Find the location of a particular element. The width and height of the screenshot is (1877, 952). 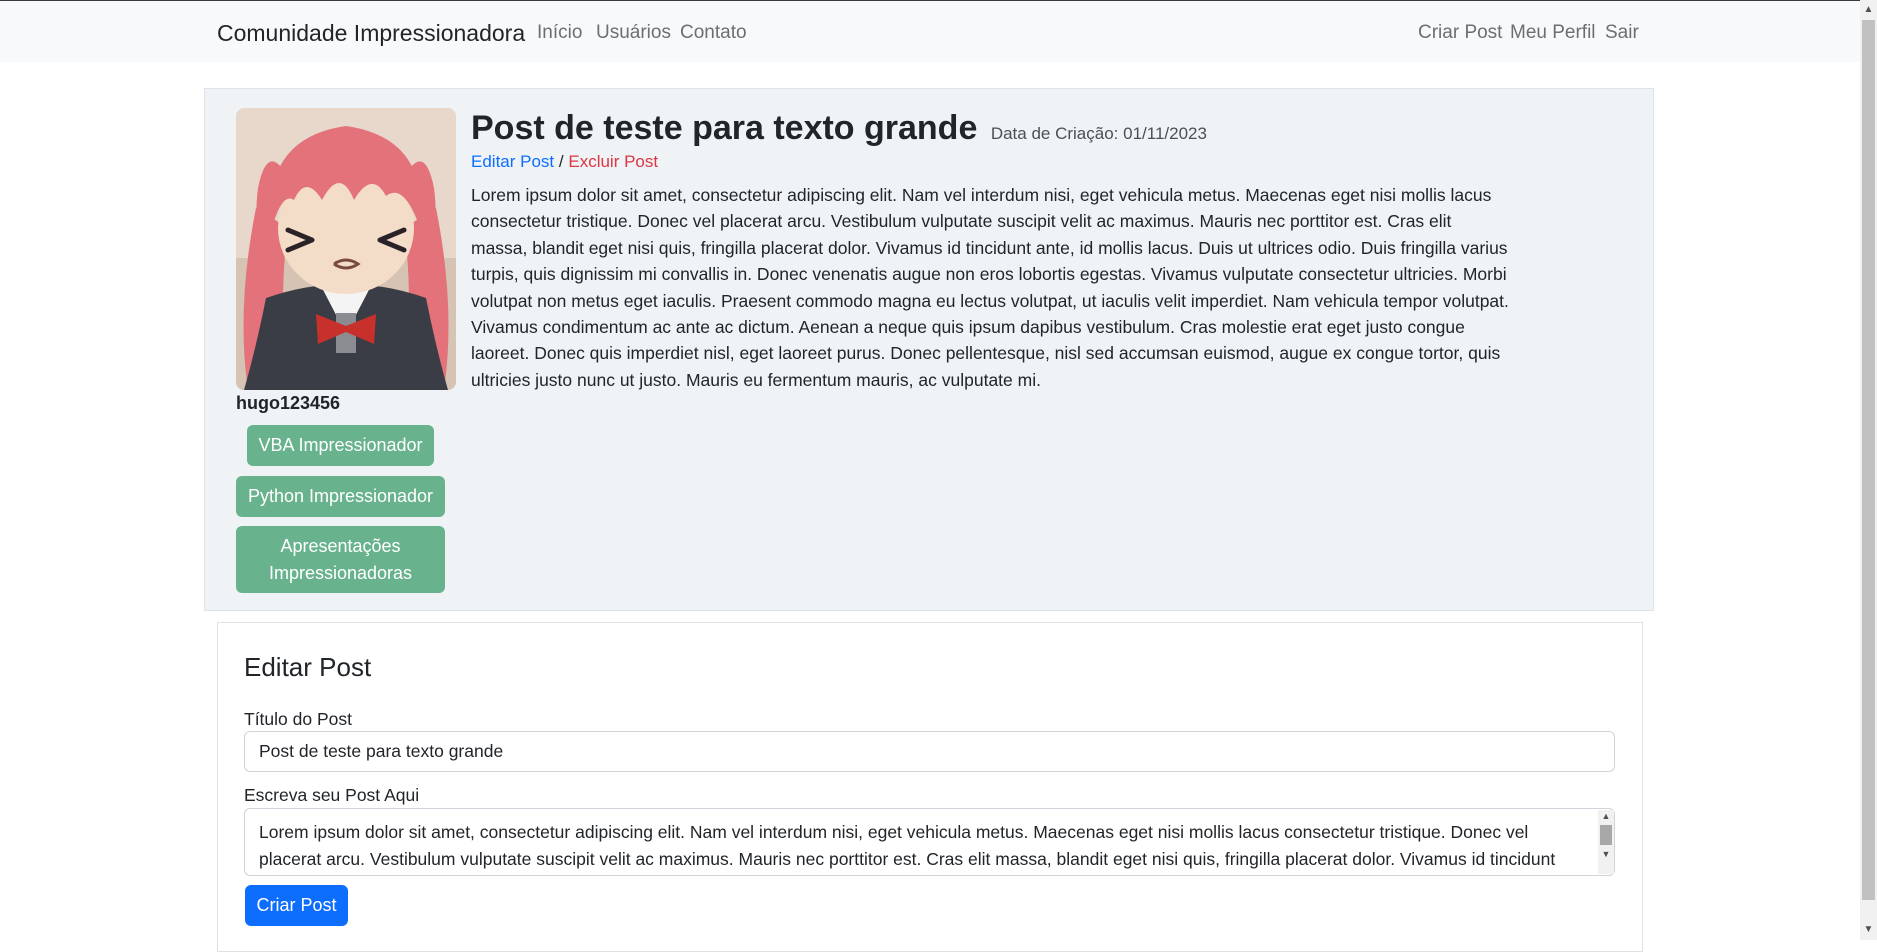

page-scrollbar: ▲ ▼ is located at coordinates (1868, 470).